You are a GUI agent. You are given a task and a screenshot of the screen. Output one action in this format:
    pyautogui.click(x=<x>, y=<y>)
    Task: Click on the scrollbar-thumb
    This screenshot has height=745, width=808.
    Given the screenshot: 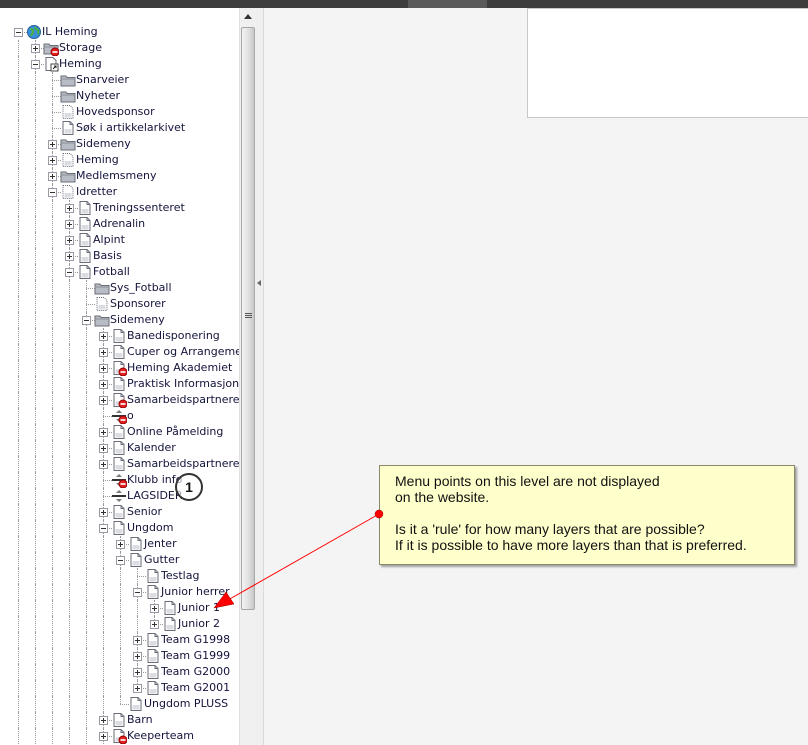 What is the action you would take?
    pyautogui.click(x=248, y=318)
    